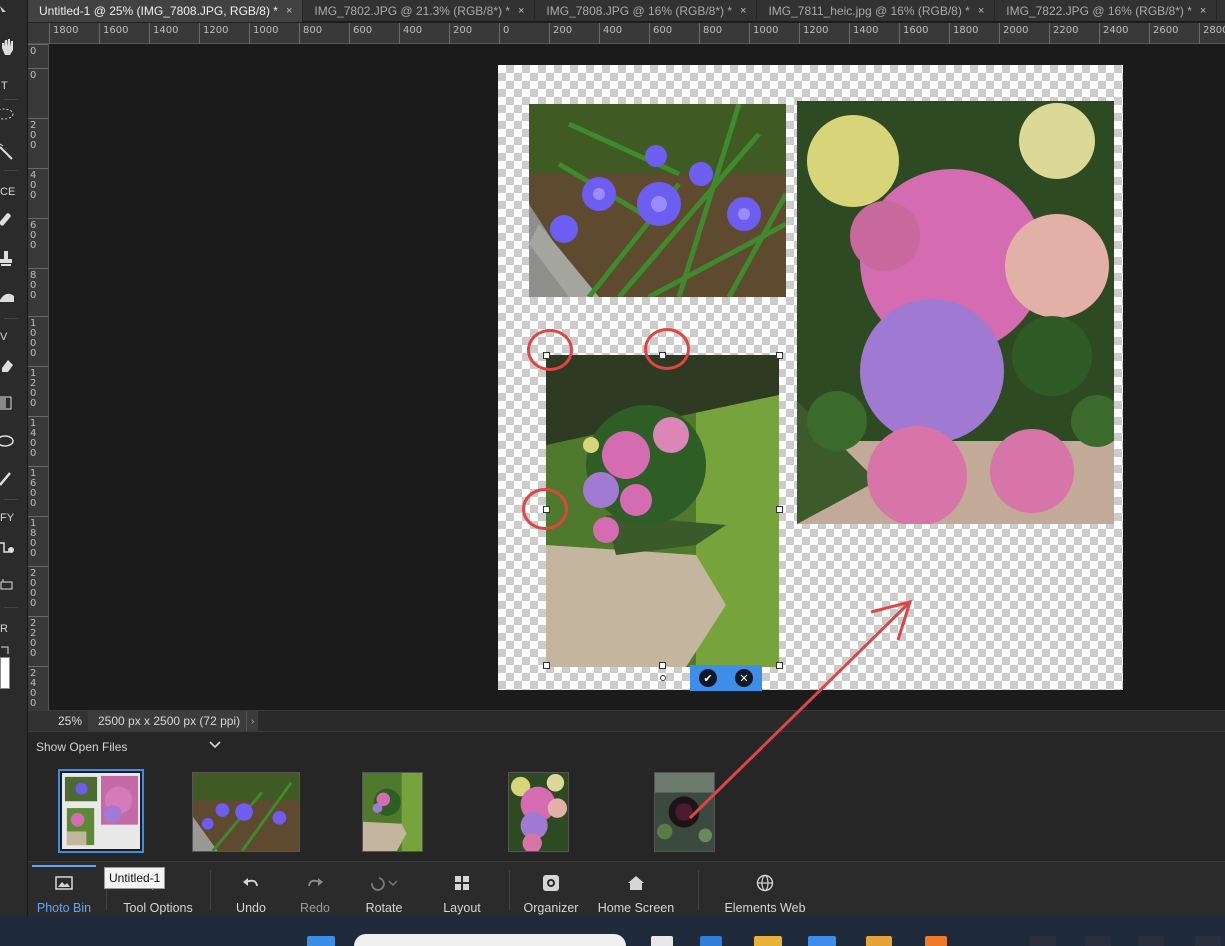 The height and width of the screenshot is (946, 1225). Describe the element at coordinates (13, 258) in the screenshot. I see `clone-stamp-icon` at that location.